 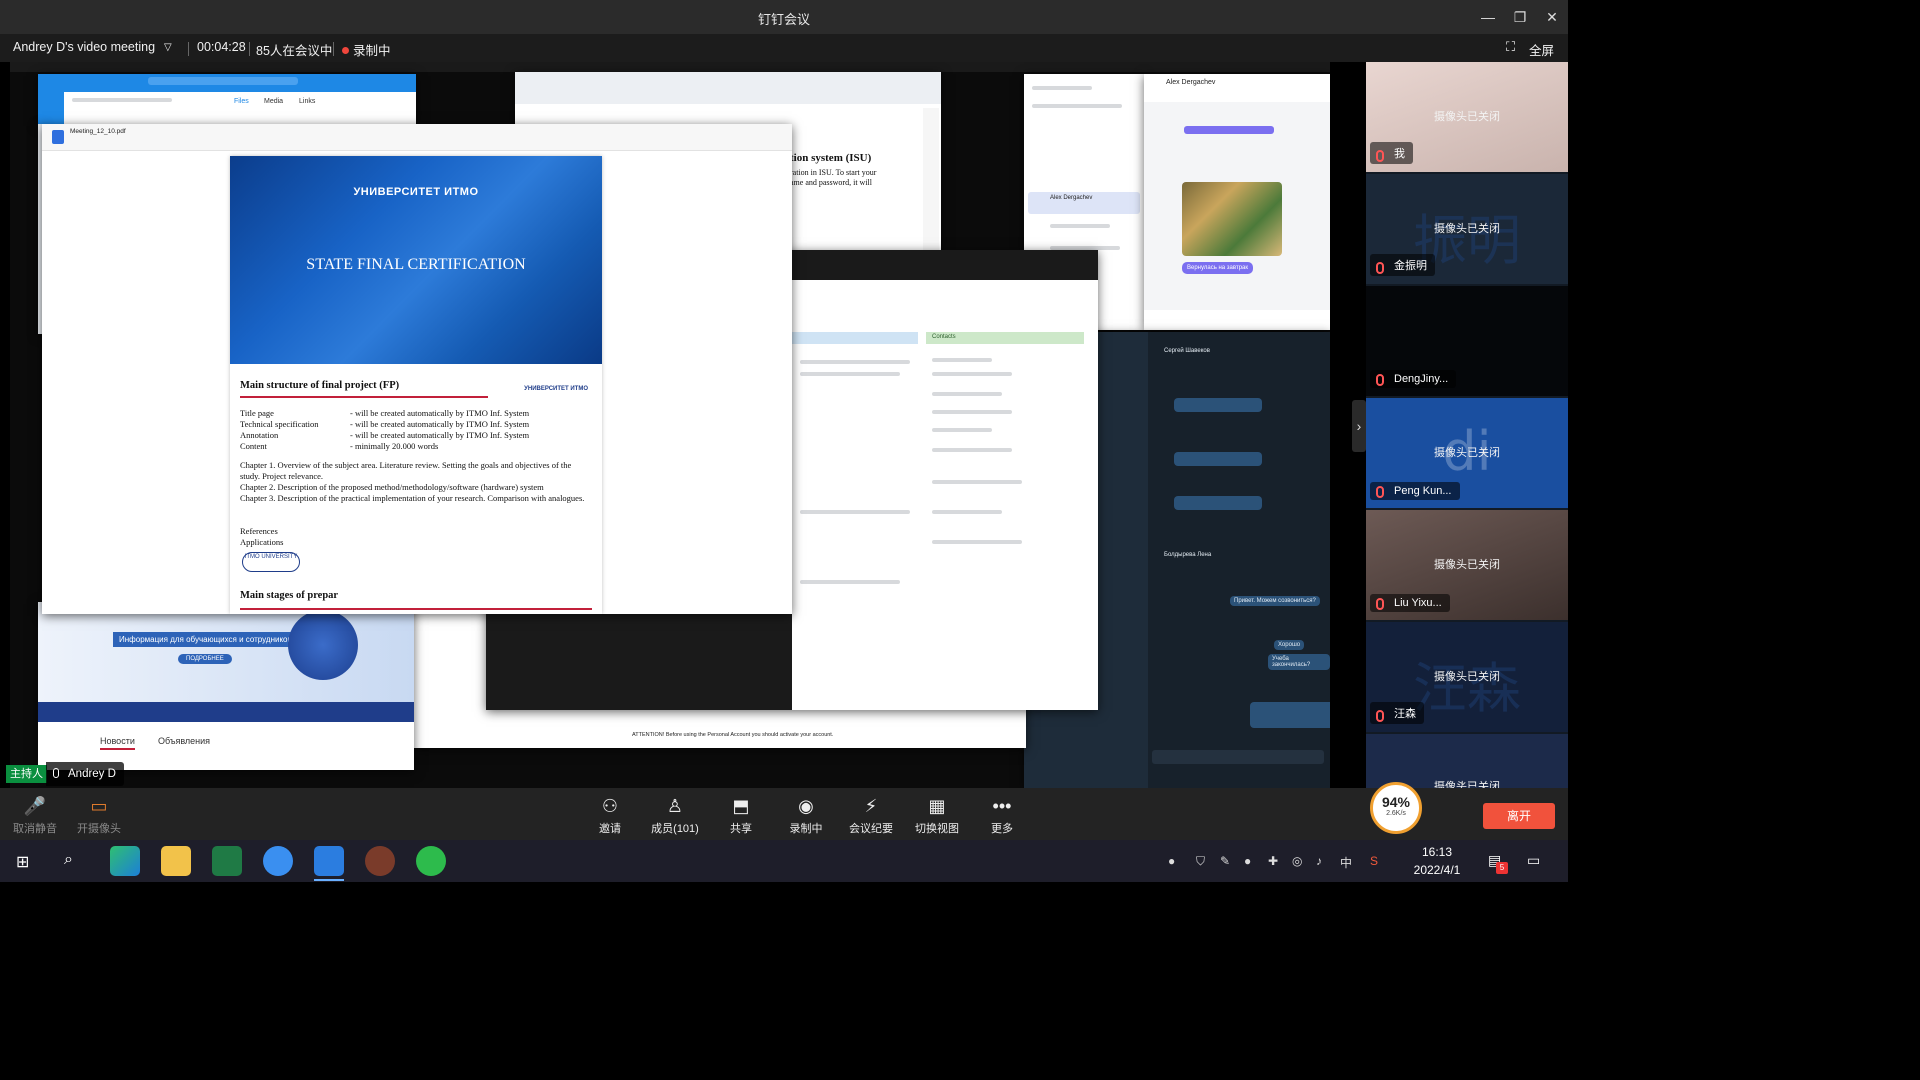 I want to click on leave-button: 离开, so click(x=1519, y=816).